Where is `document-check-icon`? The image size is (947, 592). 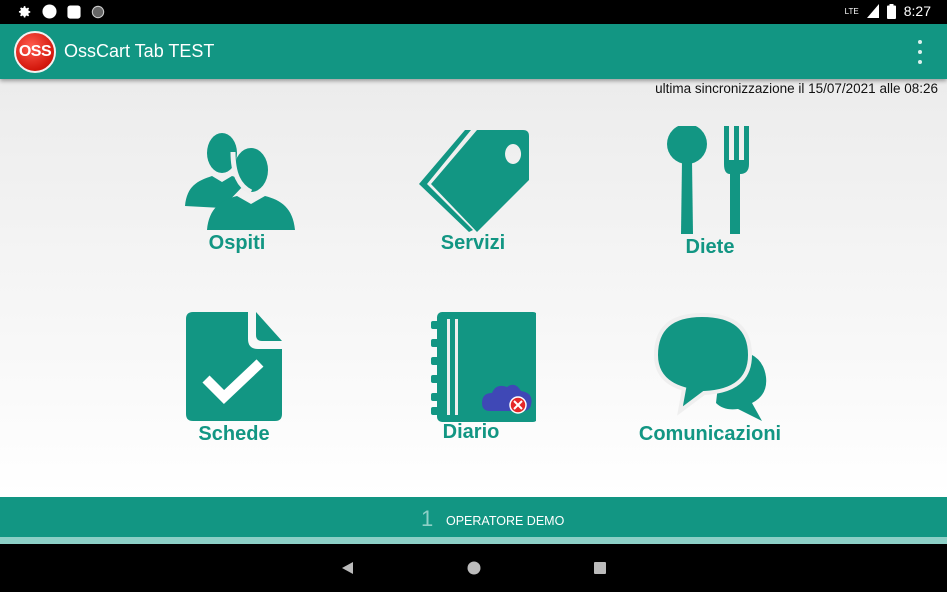
document-check-icon is located at coordinates (234, 366).